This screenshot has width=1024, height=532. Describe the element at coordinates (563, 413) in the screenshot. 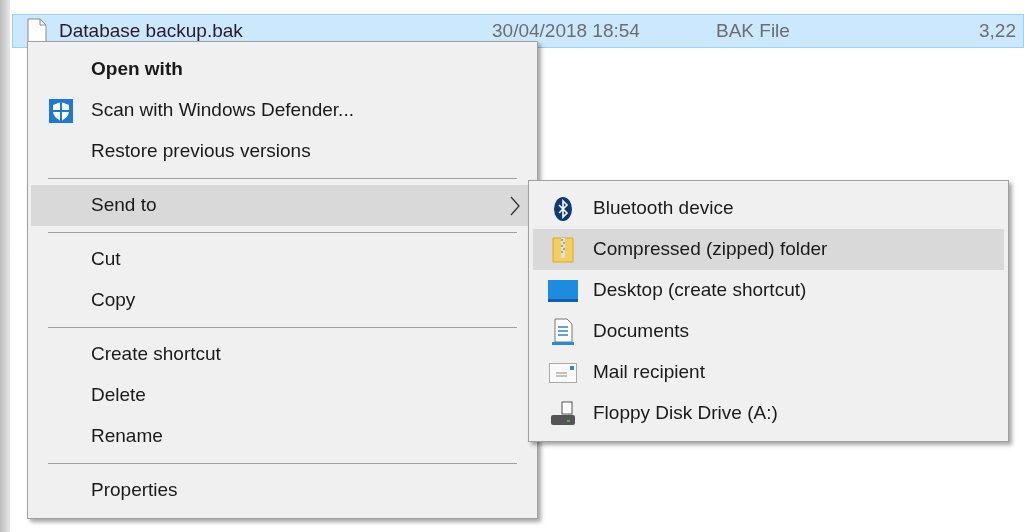

I see `floppy-drive-icon` at that location.